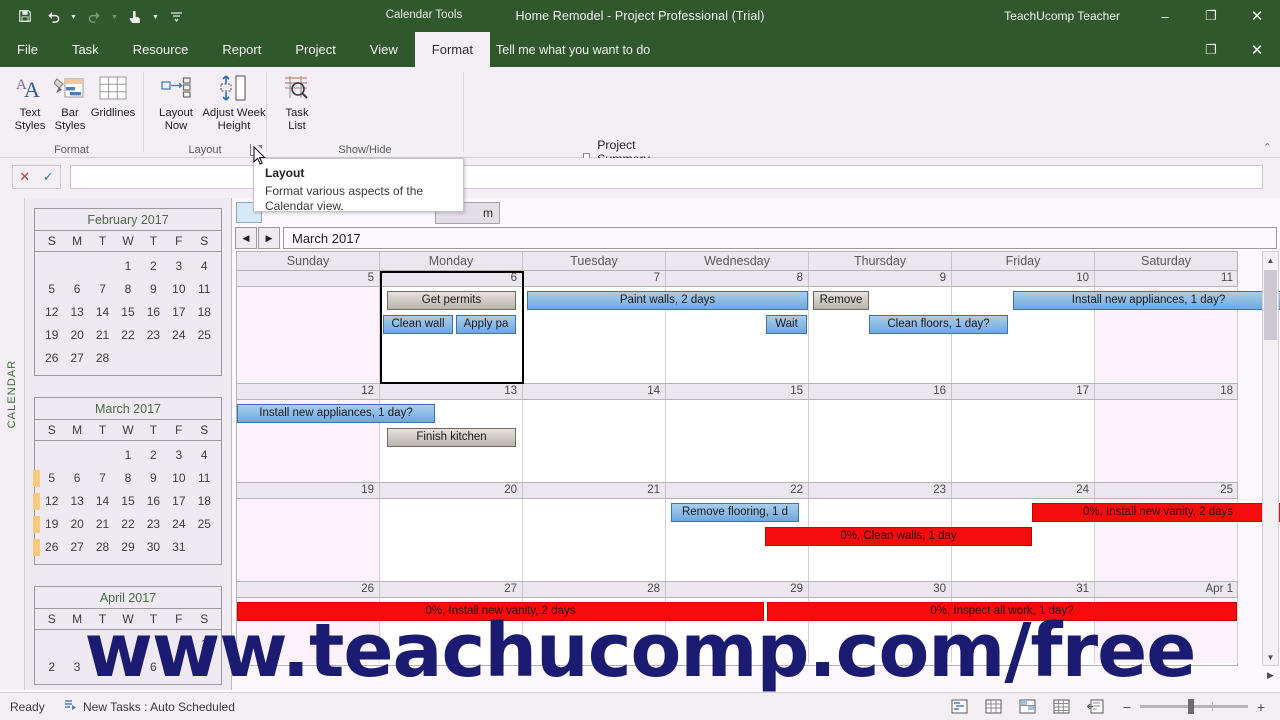 The image size is (1280, 720). Describe the element at coordinates (76, 667) in the screenshot. I see `mini-day: 3` at that location.